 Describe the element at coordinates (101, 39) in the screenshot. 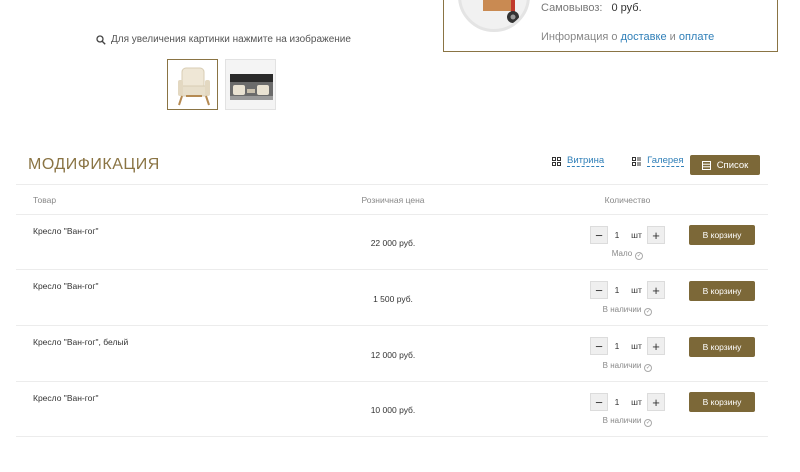

I see `search-icon` at that location.